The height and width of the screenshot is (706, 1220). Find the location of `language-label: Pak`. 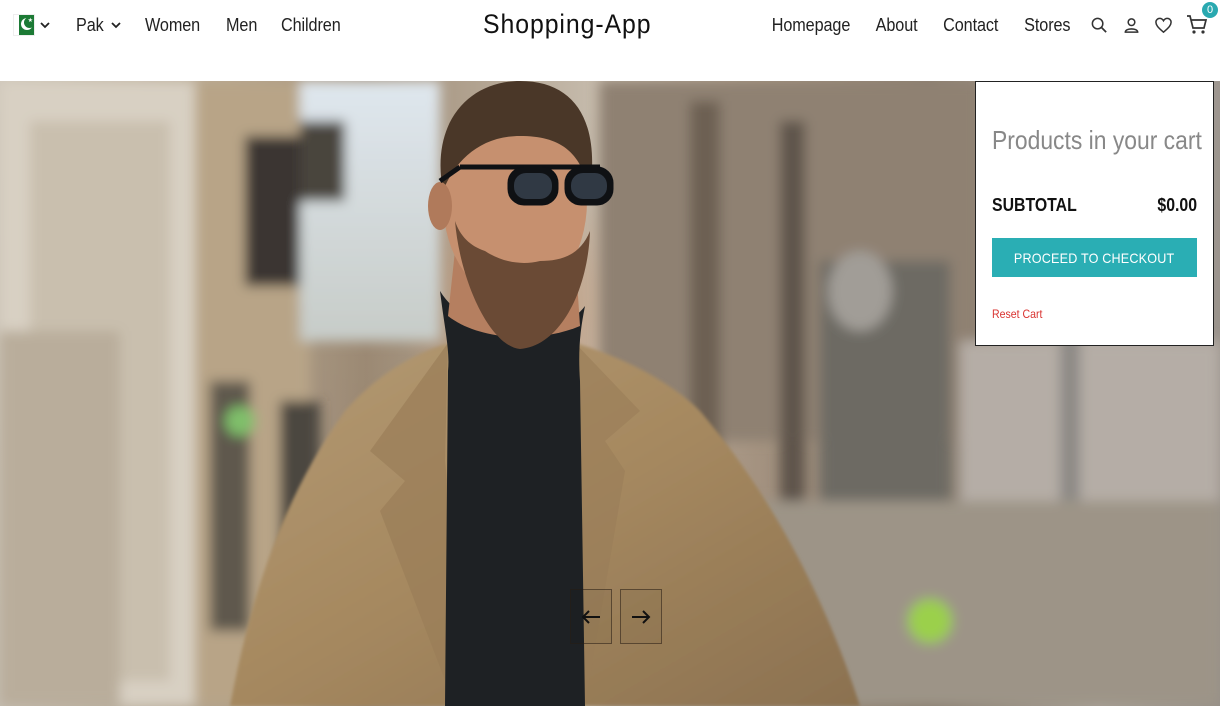

language-label: Pak is located at coordinates (90, 24).